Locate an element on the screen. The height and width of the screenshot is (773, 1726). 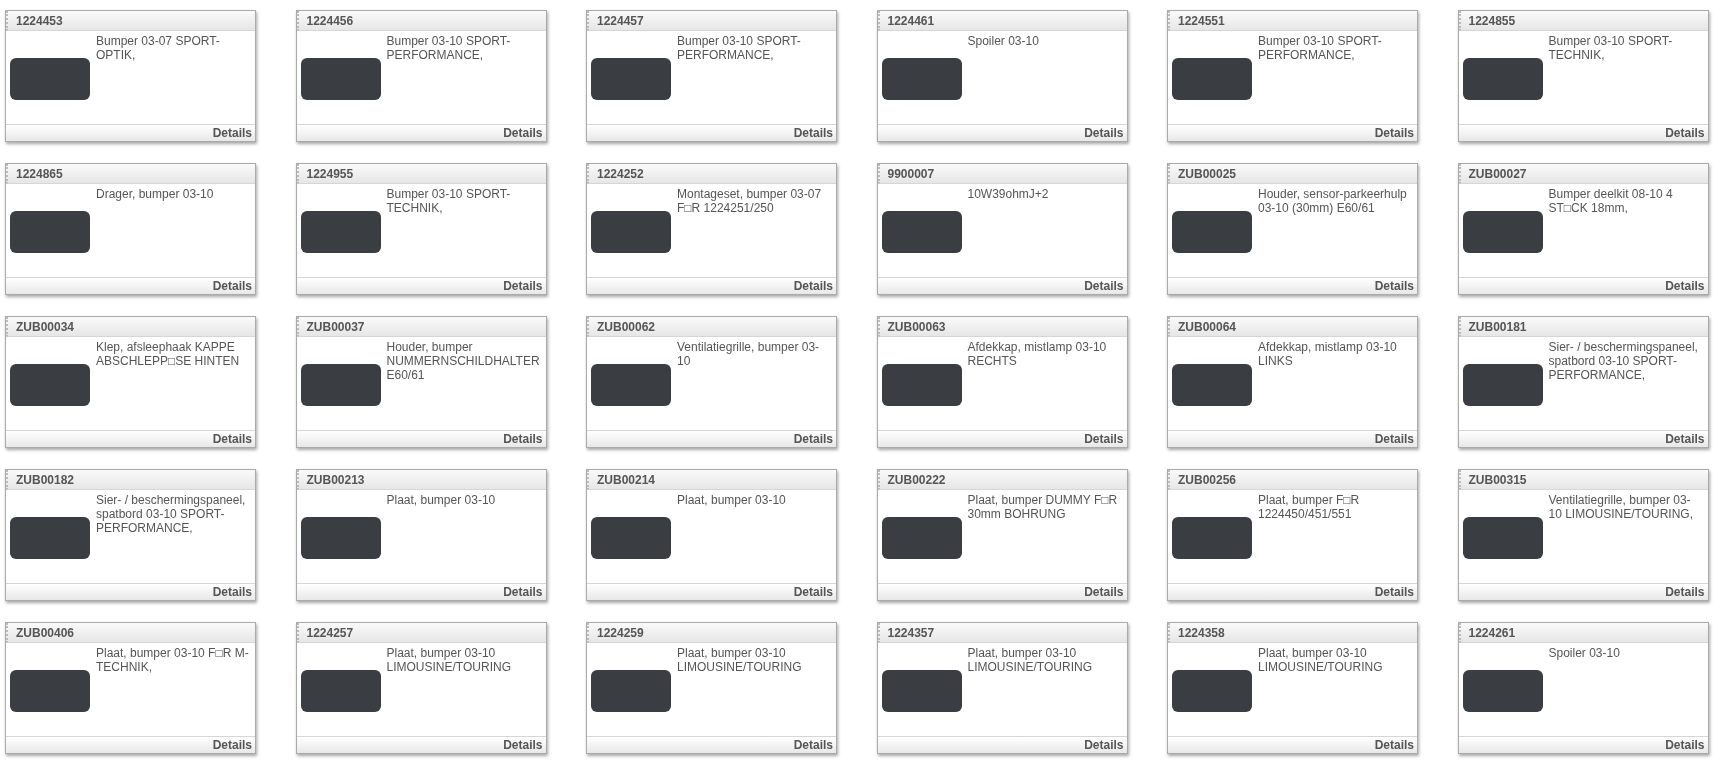
product-description: Drager, bumper 03-10 is located at coordinates (155, 195).